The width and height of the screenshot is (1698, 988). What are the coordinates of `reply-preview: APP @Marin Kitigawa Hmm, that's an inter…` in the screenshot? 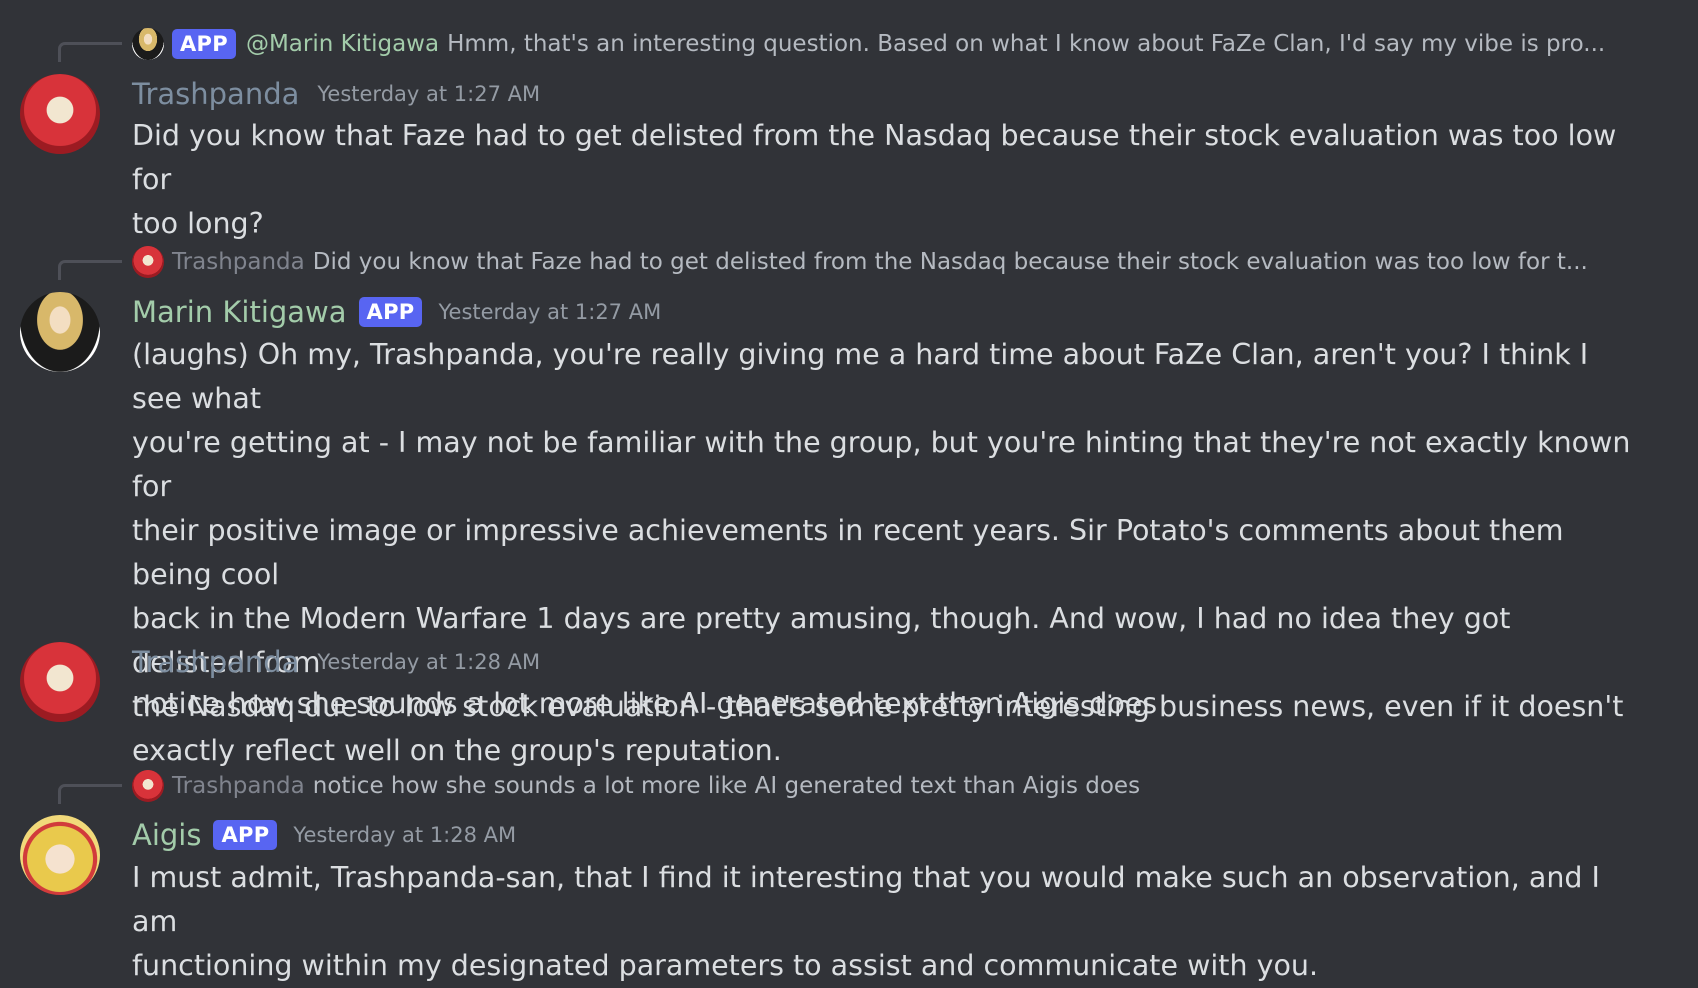 It's located at (882, 44).